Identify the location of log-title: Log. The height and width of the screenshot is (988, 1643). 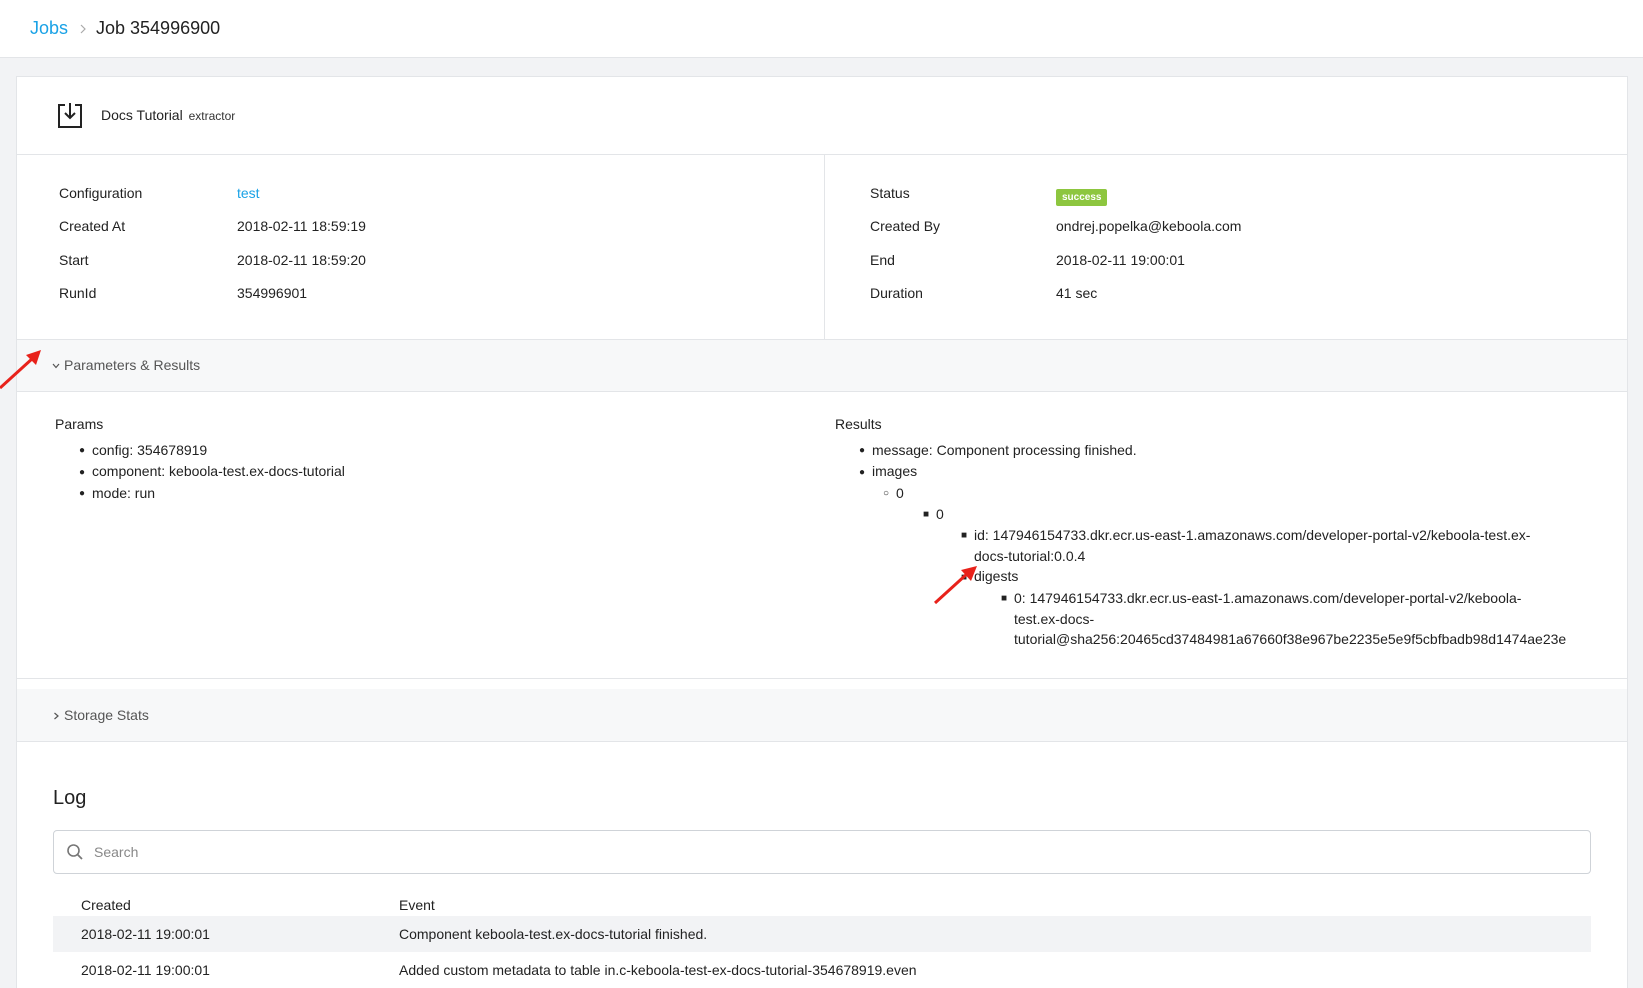
(70, 798).